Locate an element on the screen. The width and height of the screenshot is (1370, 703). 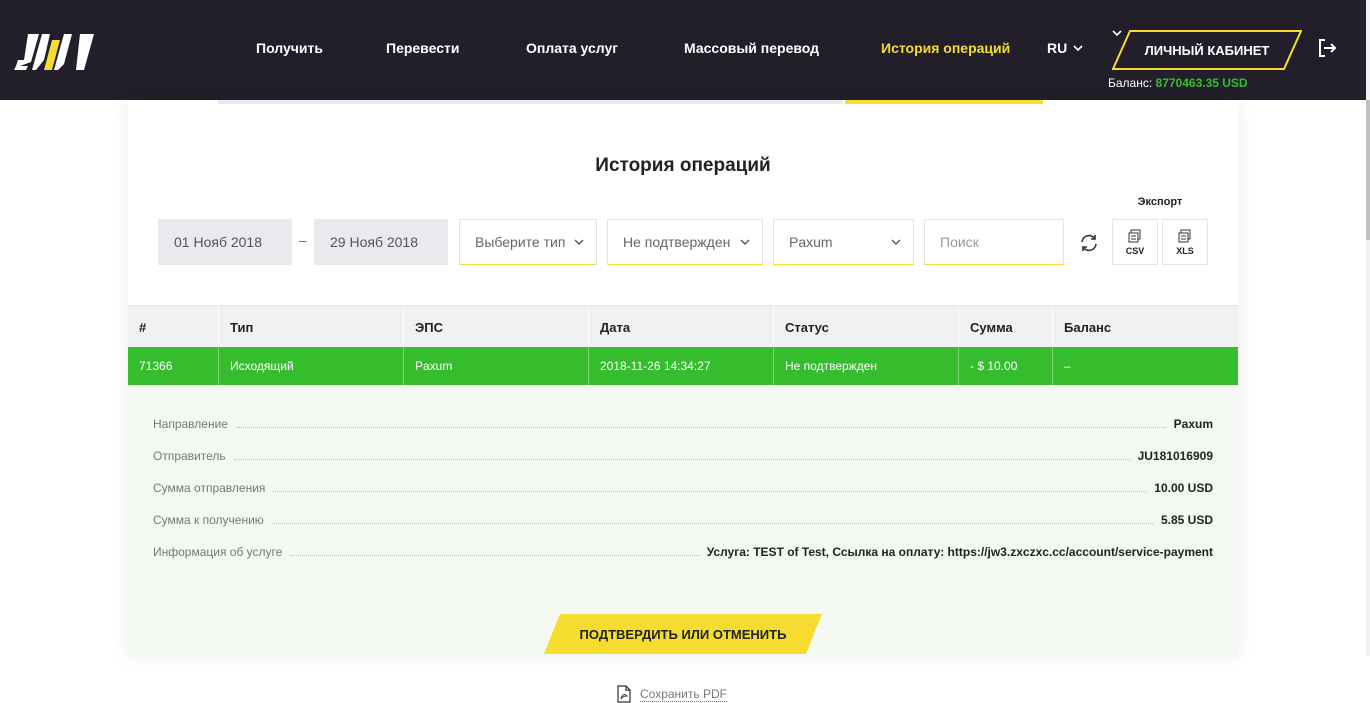
detail-row-send-amount: Сумма отправления 10.00 USD is located at coordinates (683, 488).